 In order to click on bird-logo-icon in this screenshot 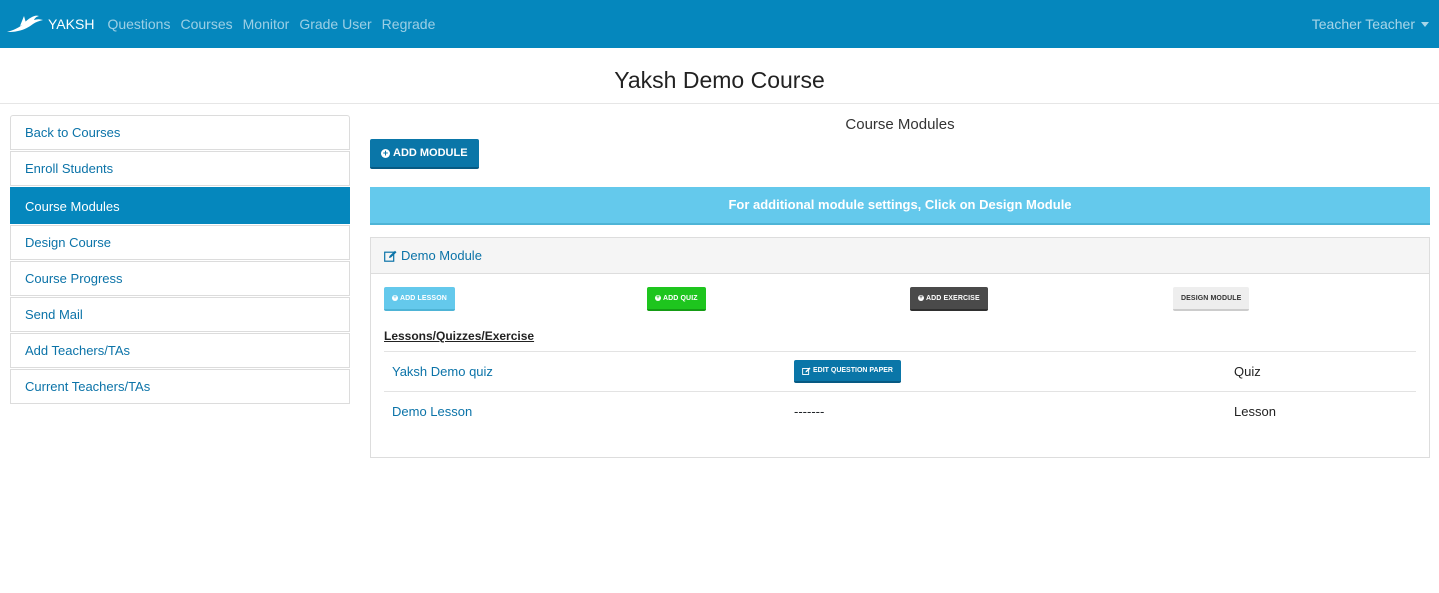, I will do `click(25, 23)`.